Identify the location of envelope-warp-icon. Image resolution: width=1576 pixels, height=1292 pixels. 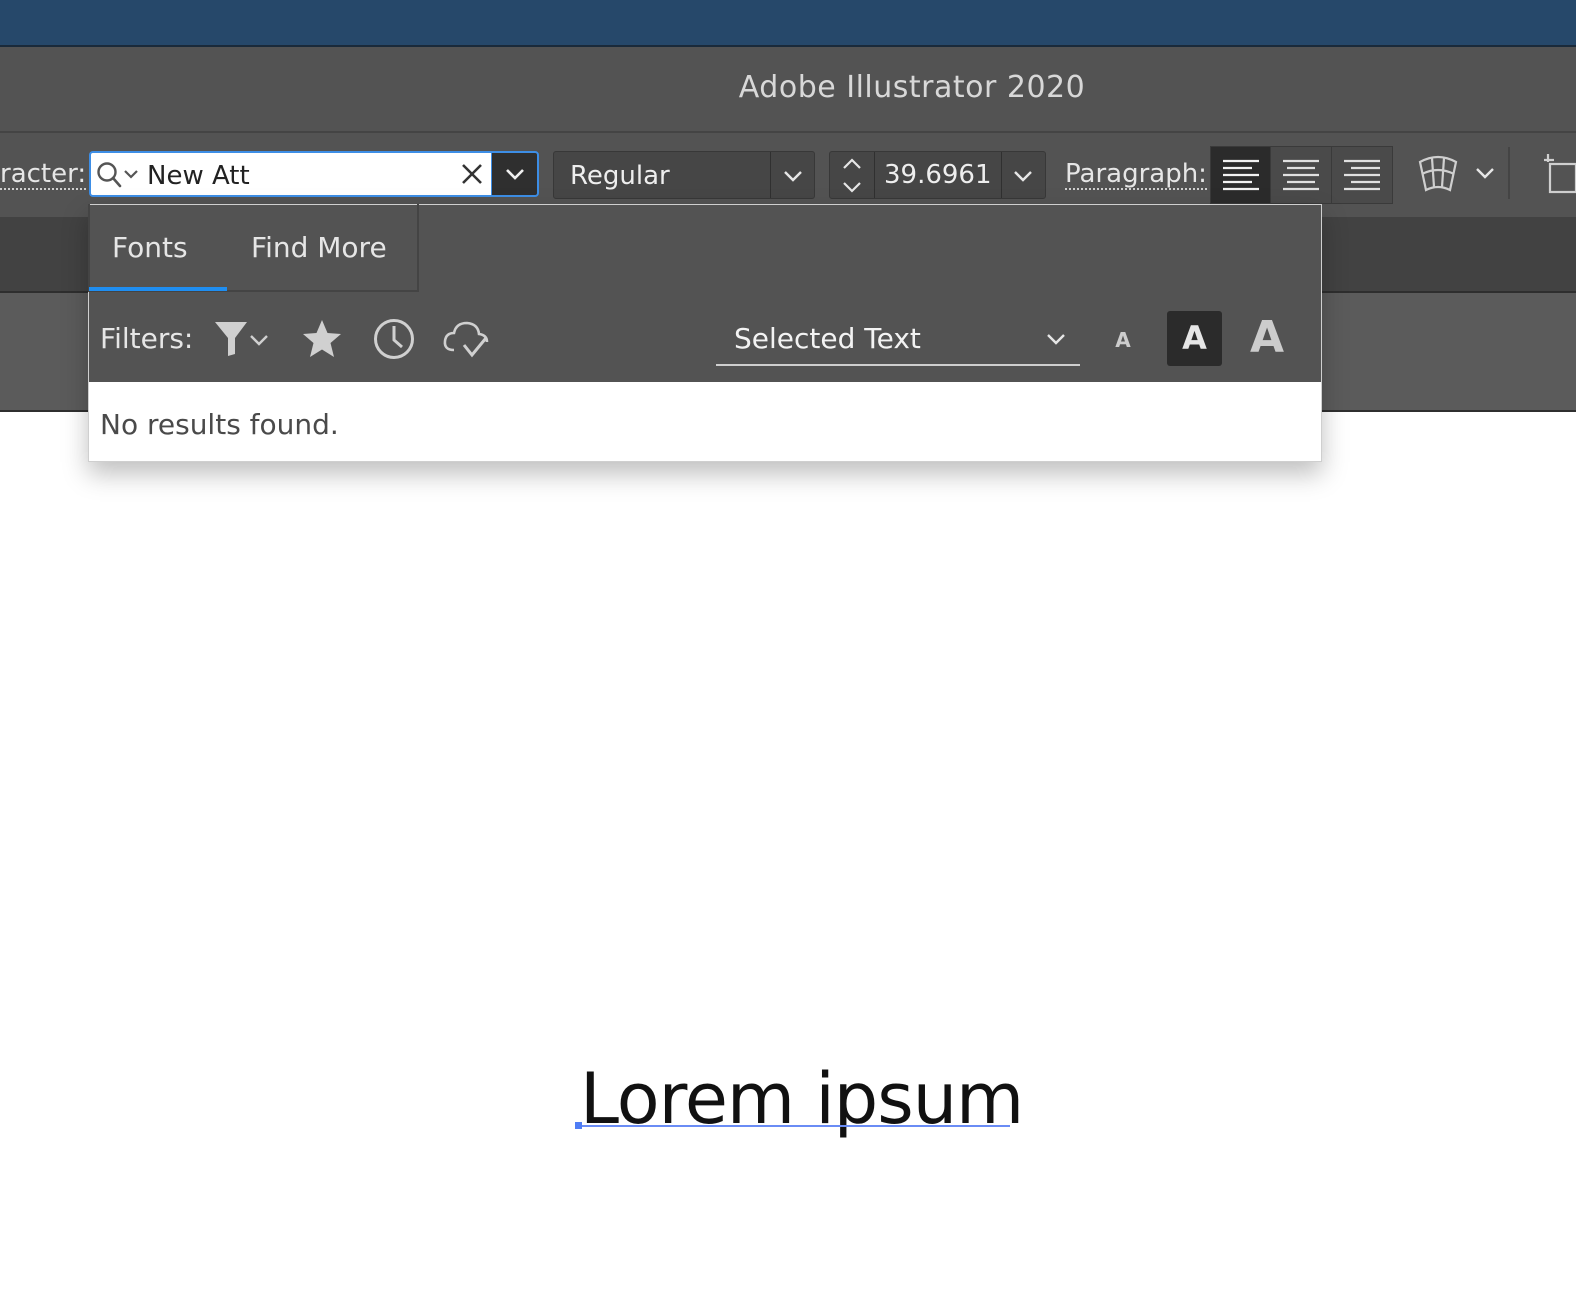
(1438, 174).